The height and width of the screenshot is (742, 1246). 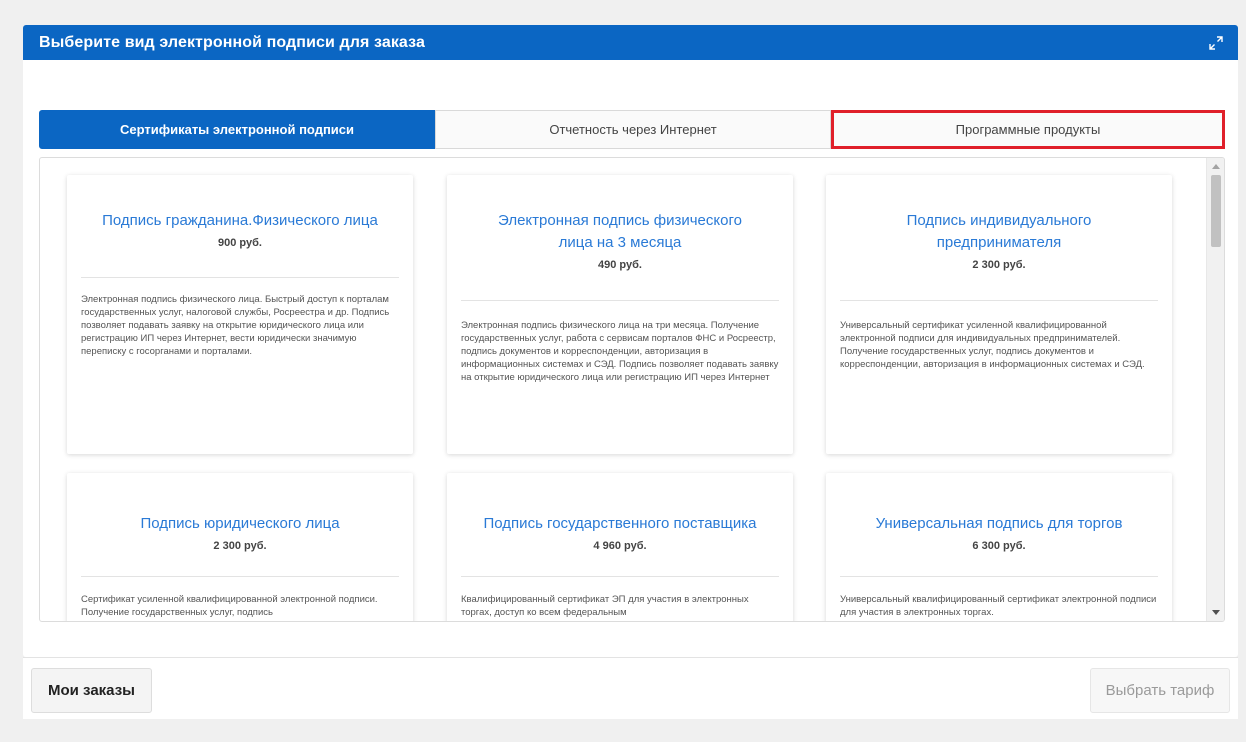 What do you see at coordinates (1215, 166) in the screenshot?
I see `scroll-up-icon` at bounding box center [1215, 166].